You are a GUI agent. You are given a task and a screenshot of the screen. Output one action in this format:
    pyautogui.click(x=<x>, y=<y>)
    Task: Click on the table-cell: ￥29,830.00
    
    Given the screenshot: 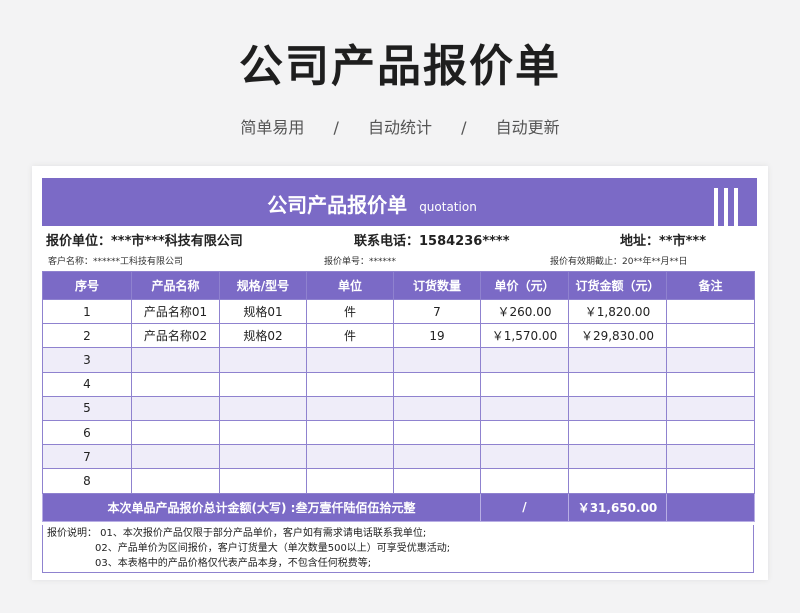 What is the action you would take?
    pyautogui.click(x=617, y=336)
    